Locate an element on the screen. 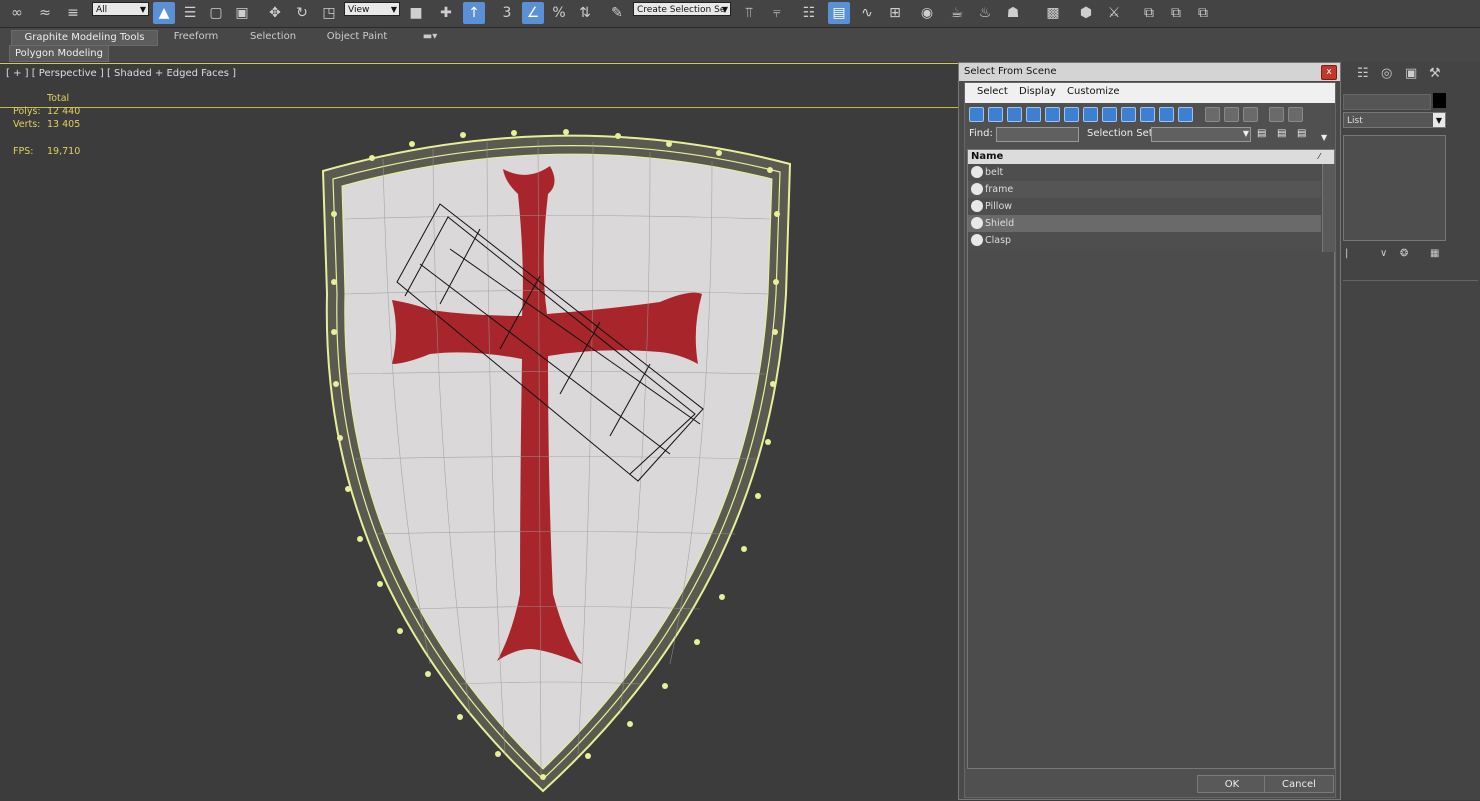 Image resolution: width=1480 pixels, height=801 pixels. utilities-icon: ⚒ is located at coordinates (1435, 73).